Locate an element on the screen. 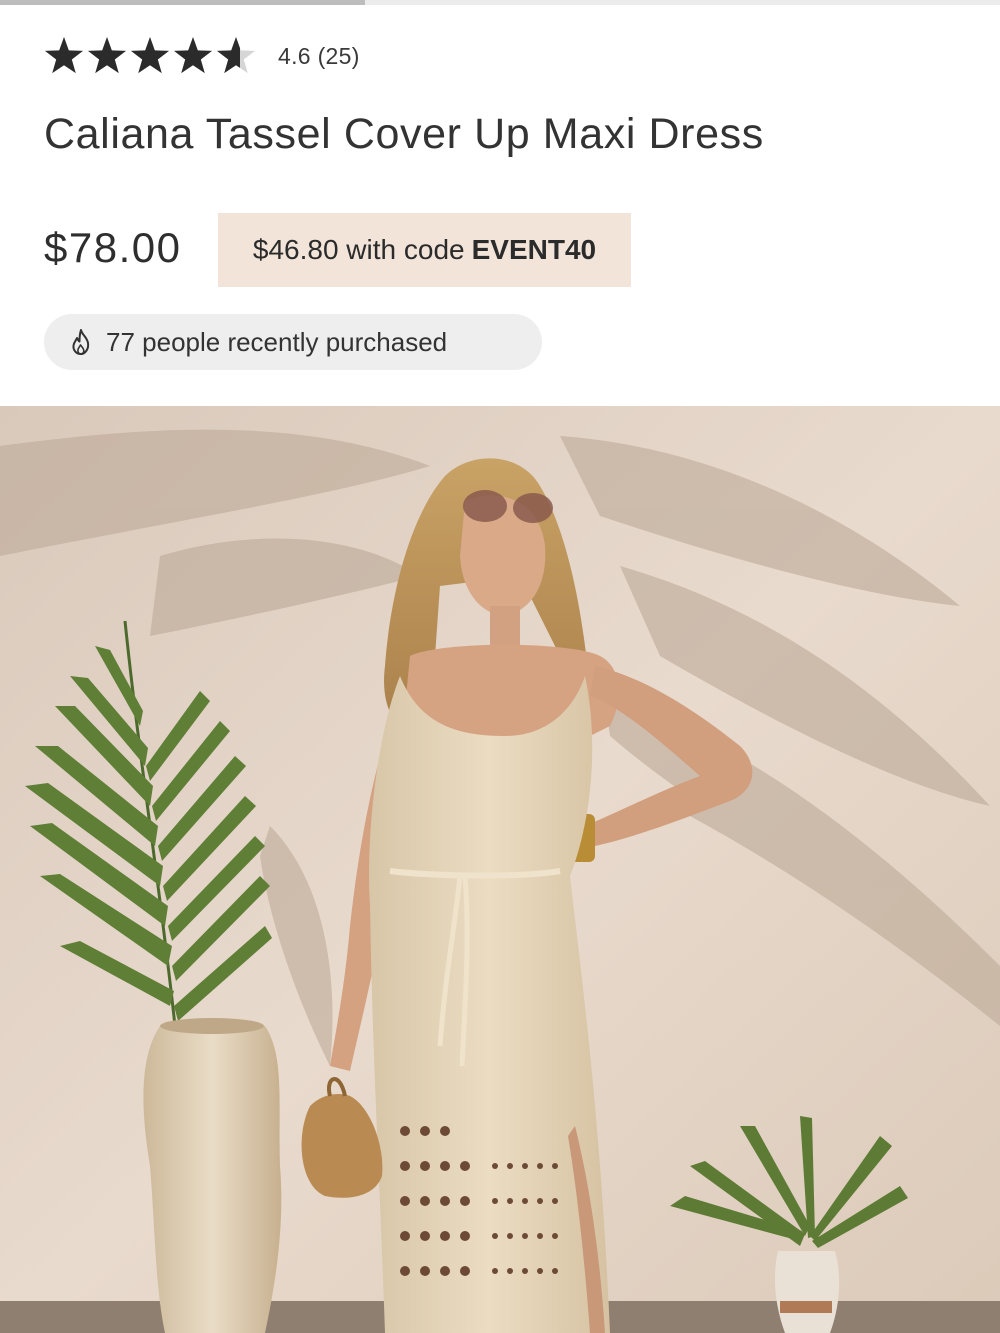 This screenshot has height=1333, width=1000. recent-purchases-badge: 77 people recently purchased is located at coordinates (293, 342).